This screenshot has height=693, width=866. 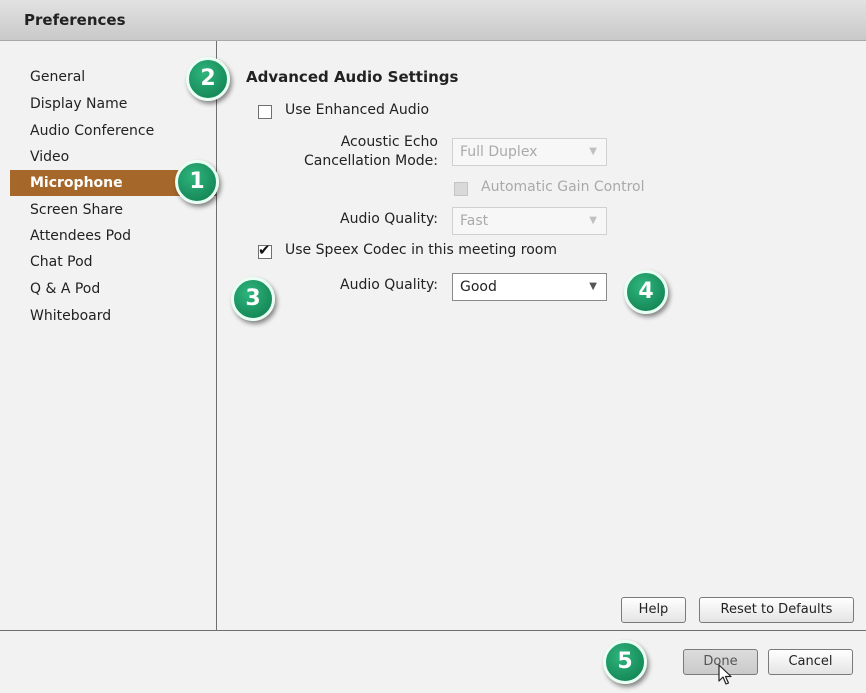 What do you see at coordinates (389, 219) in the screenshot?
I see `enhanced-audio-quality-label: Audio Quality:` at bounding box center [389, 219].